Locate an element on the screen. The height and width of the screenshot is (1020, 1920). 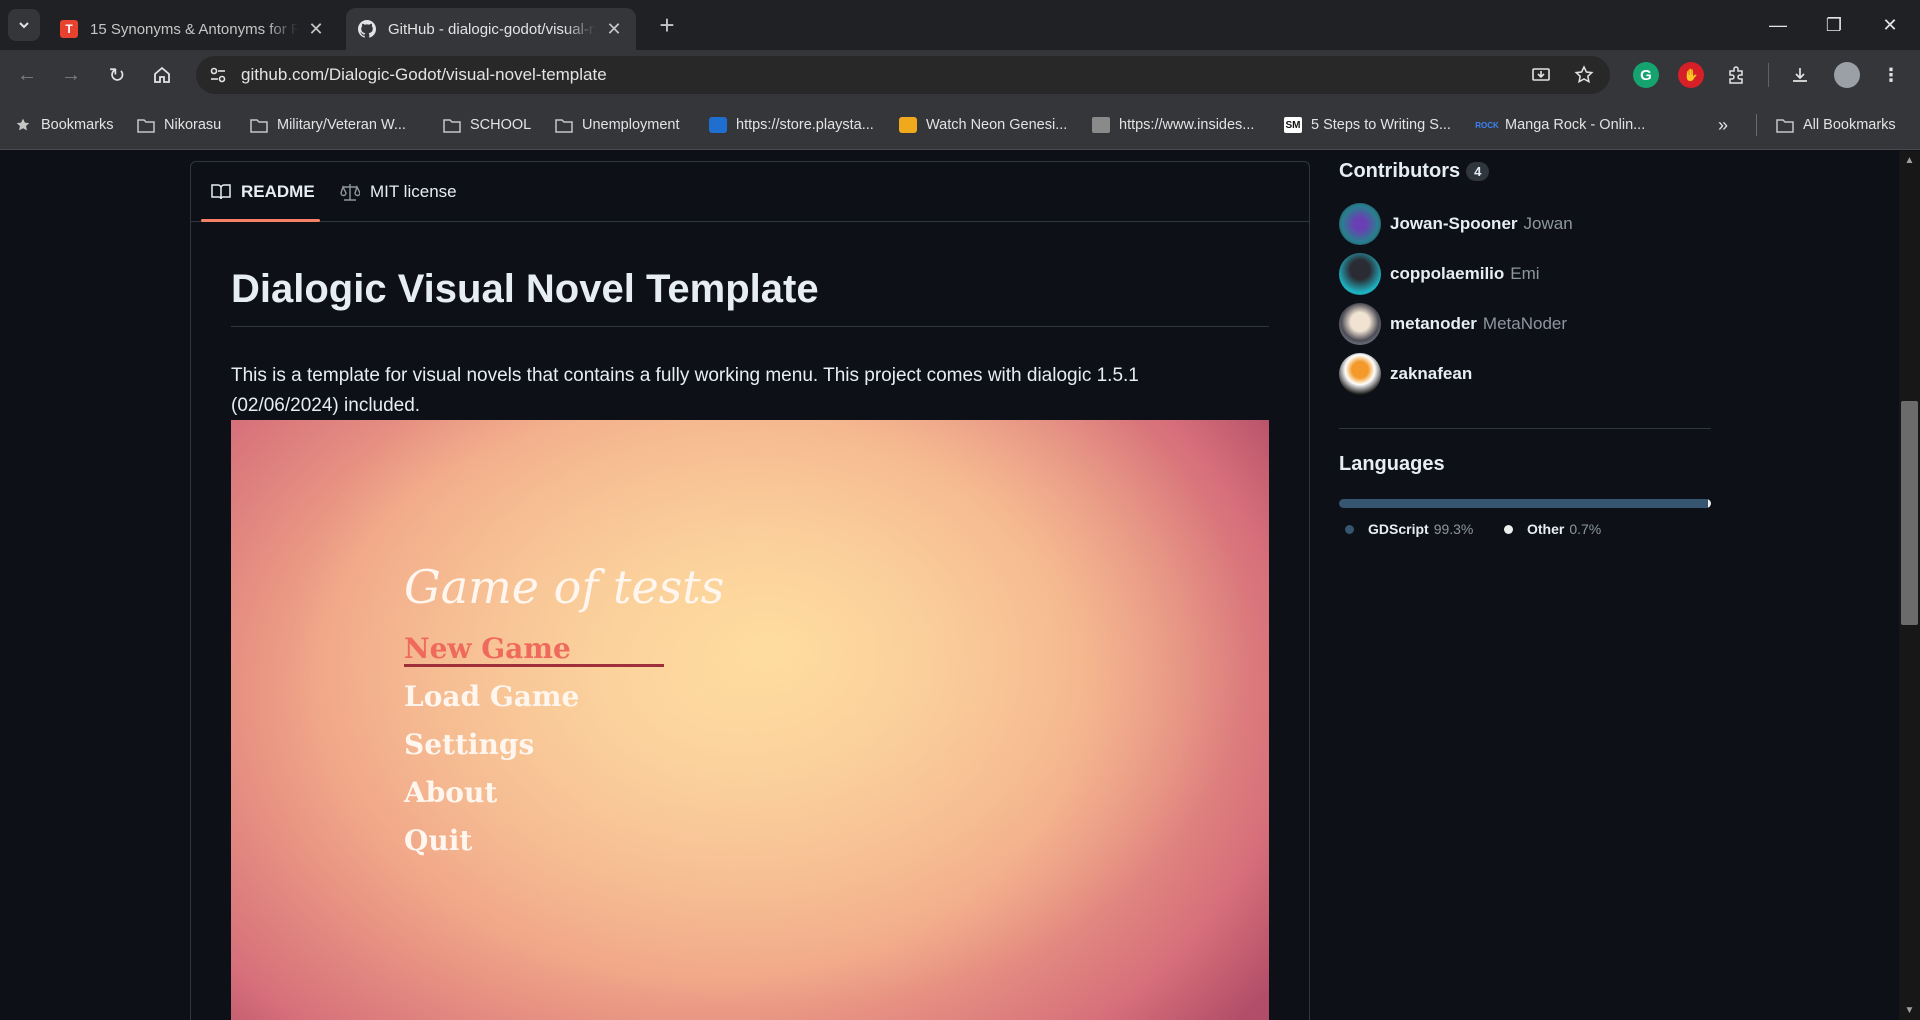
language-bar is located at coordinates (1525, 503).